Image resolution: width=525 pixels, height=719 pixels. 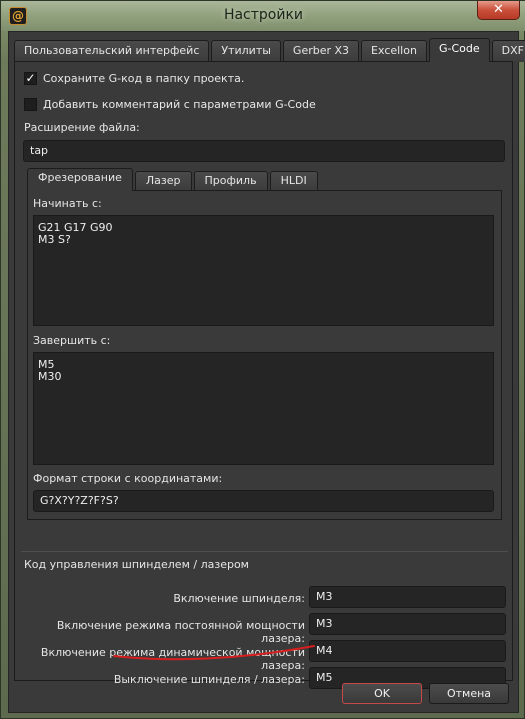 I want to click on spindle-on-field: M3, so click(x=407, y=597).